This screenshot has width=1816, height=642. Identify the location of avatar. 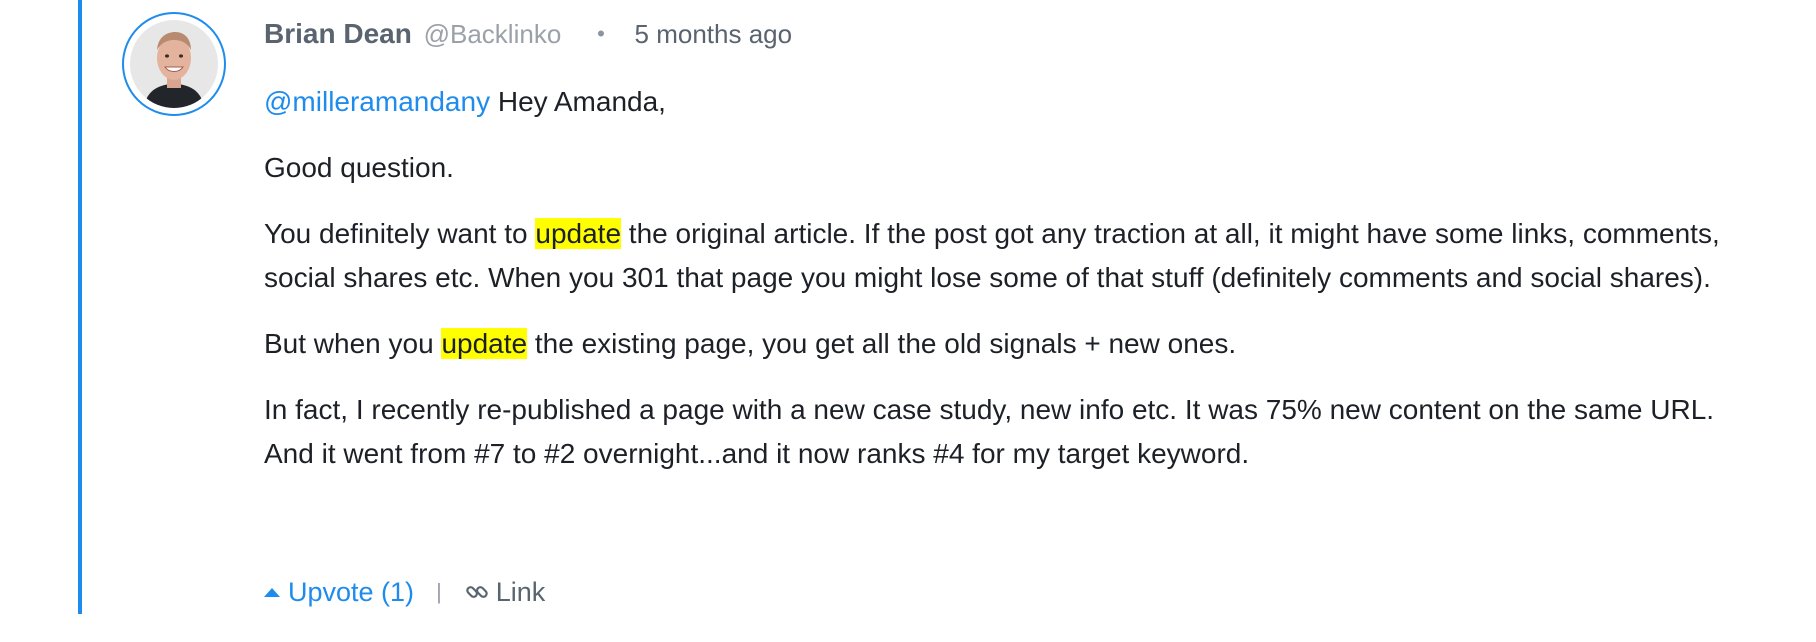
(174, 64).